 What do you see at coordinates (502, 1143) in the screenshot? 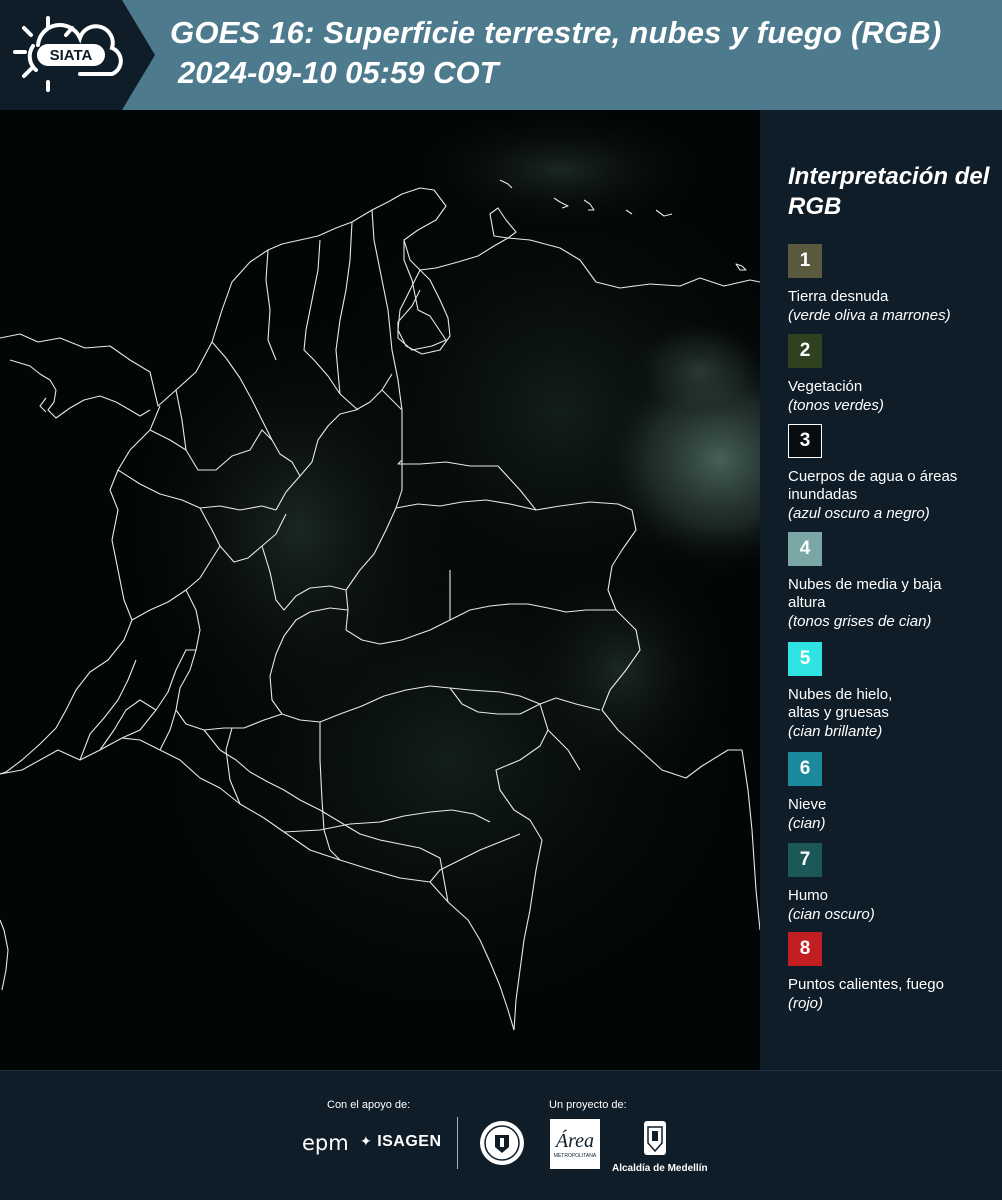
I see `municipal-seal-icon` at bounding box center [502, 1143].